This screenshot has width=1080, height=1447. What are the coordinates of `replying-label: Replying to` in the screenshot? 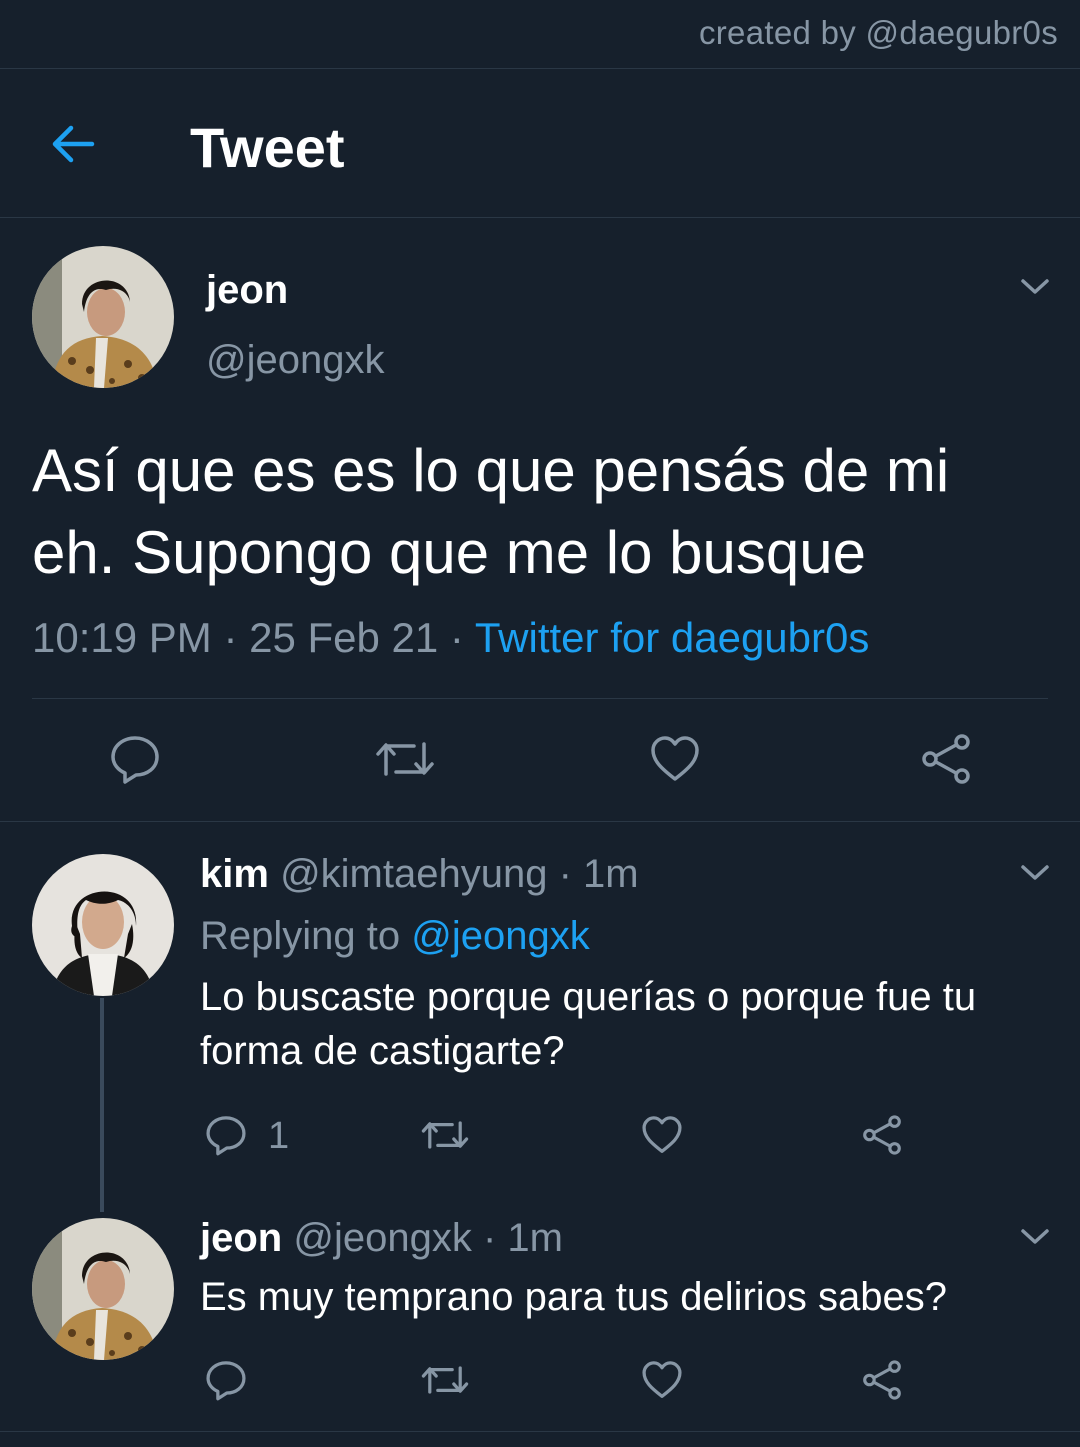 It's located at (306, 936).